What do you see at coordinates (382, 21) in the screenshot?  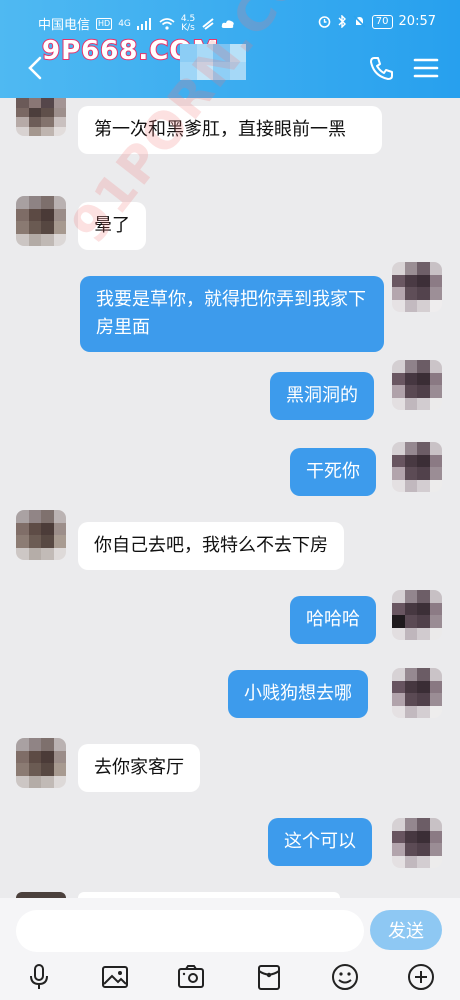 I see `battery-indicator: 70` at bounding box center [382, 21].